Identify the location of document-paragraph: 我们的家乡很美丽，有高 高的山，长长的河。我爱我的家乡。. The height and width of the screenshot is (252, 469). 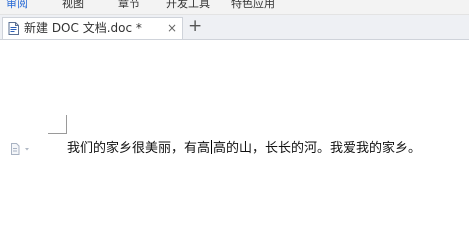
(244, 148).